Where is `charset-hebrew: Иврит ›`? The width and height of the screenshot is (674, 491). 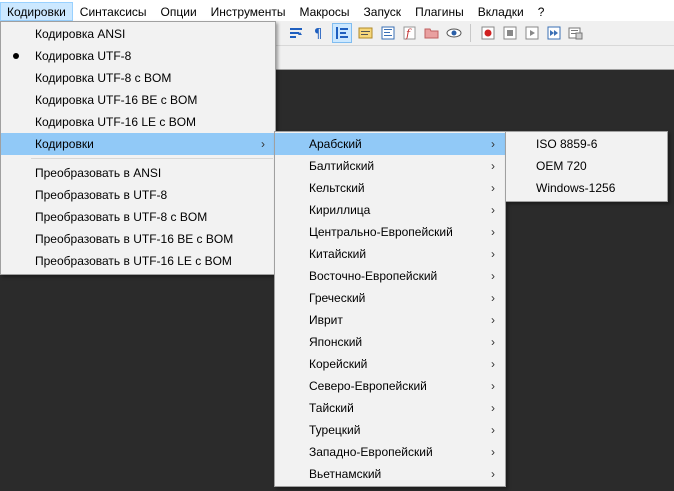 charset-hebrew: Иврит › is located at coordinates (390, 320).